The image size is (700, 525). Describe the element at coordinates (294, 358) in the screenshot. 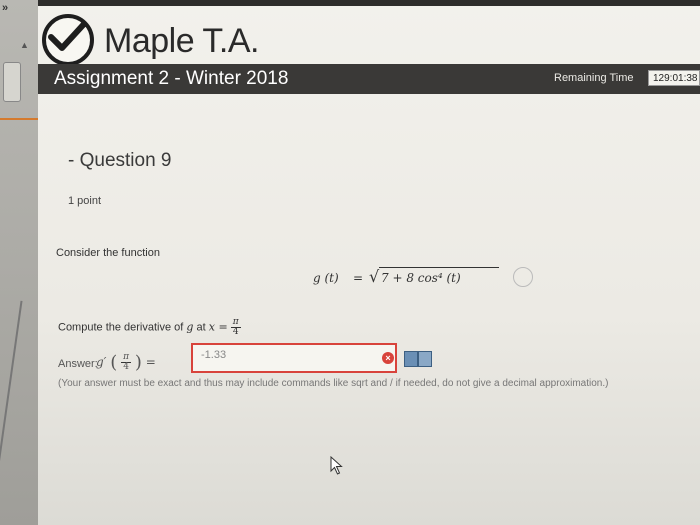

I see `answer-input: -1.33` at that location.